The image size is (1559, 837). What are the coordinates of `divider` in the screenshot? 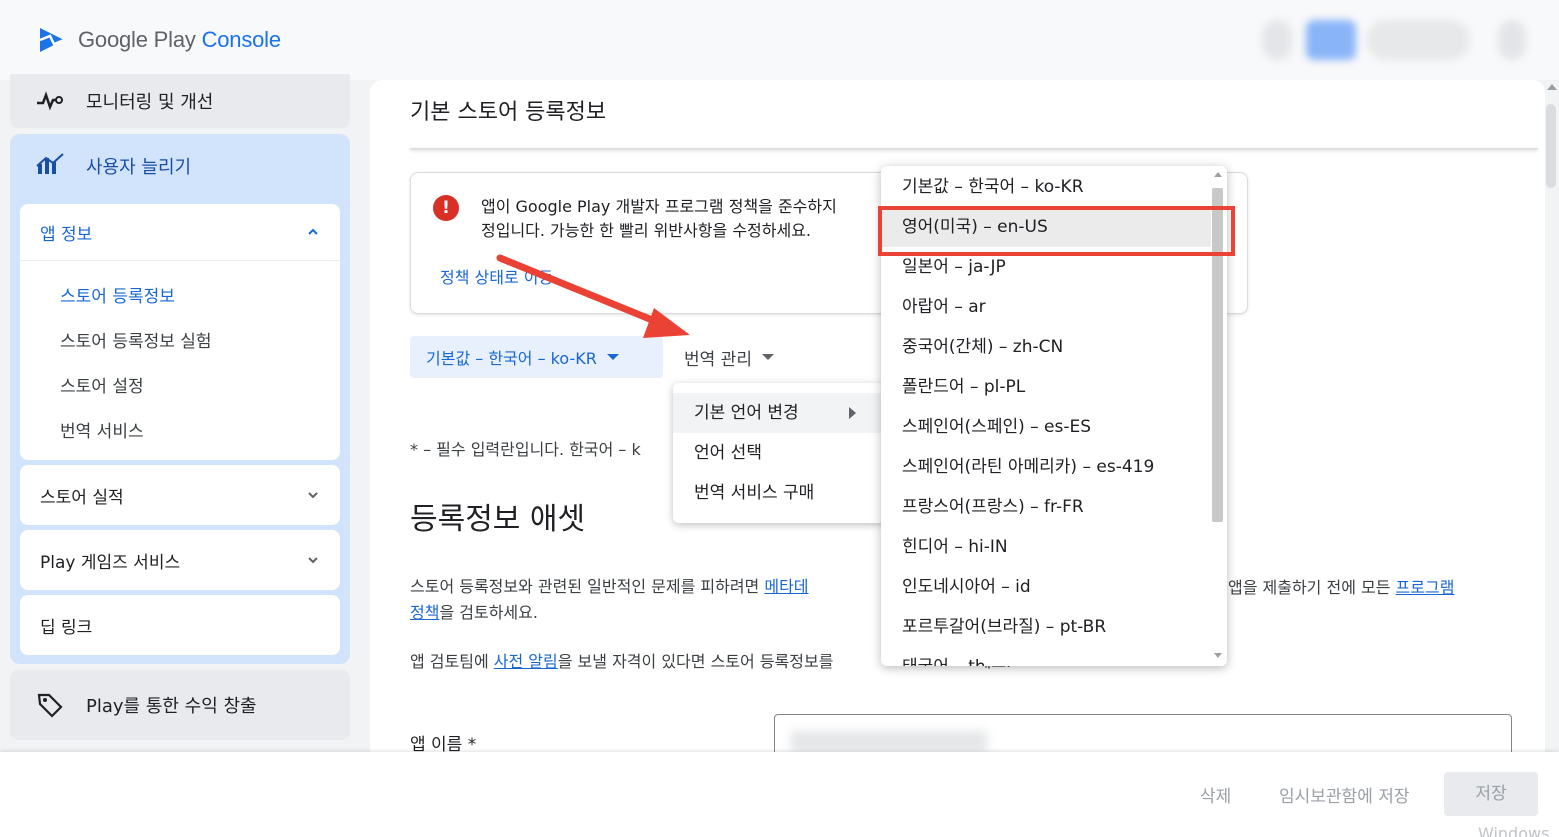 It's located at (974, 149).